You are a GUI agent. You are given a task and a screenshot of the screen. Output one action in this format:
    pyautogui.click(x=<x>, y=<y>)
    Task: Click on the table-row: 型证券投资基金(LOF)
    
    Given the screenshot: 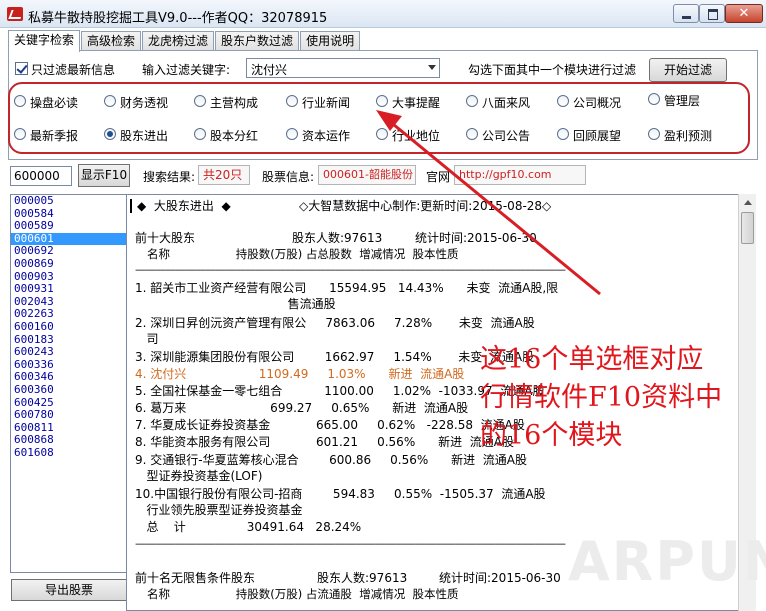 What is the action you would take?
    pyautogui.click(x=199, y=476)
    